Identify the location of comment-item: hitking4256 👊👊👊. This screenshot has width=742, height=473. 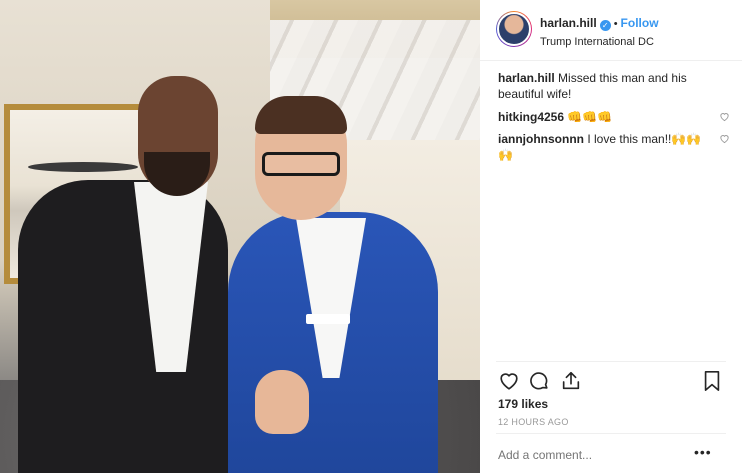
(614, 117).